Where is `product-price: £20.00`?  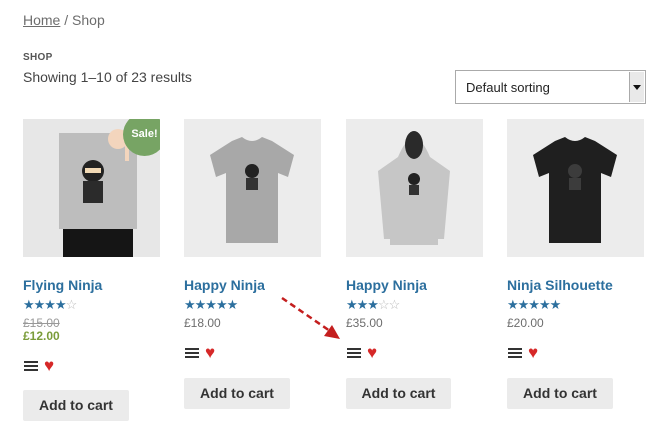 product-price: £20.00 is located at coordinates (525, 323).